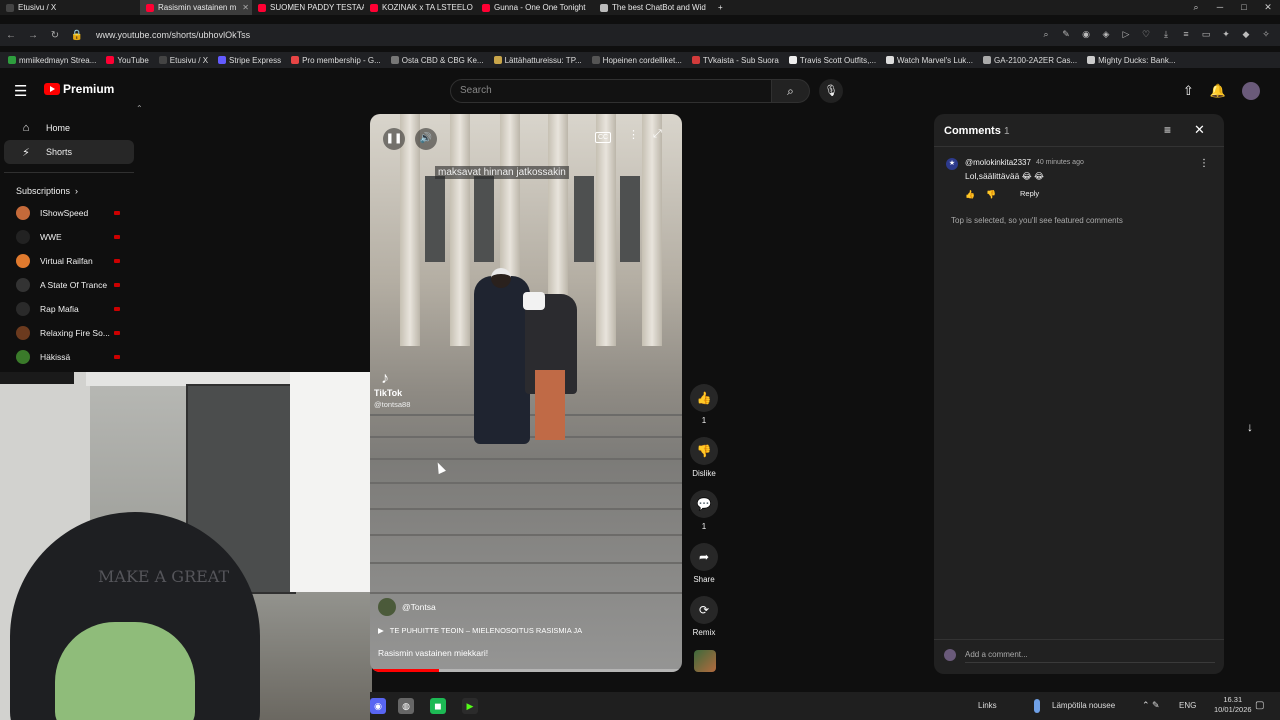  I want to click on browser-tab: Etusivu / X, so click(70, 7).